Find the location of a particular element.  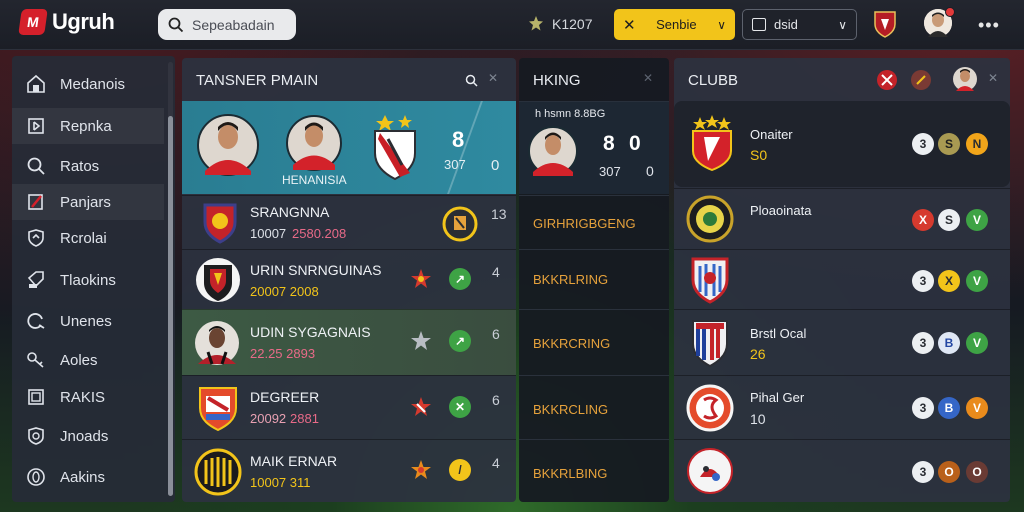

app-logo: M Ugruh is located at coordinates (66, 22).